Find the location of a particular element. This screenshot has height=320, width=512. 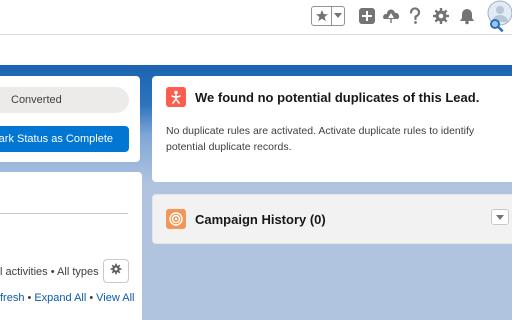

gear-icon is located at coordinates (116, 271).